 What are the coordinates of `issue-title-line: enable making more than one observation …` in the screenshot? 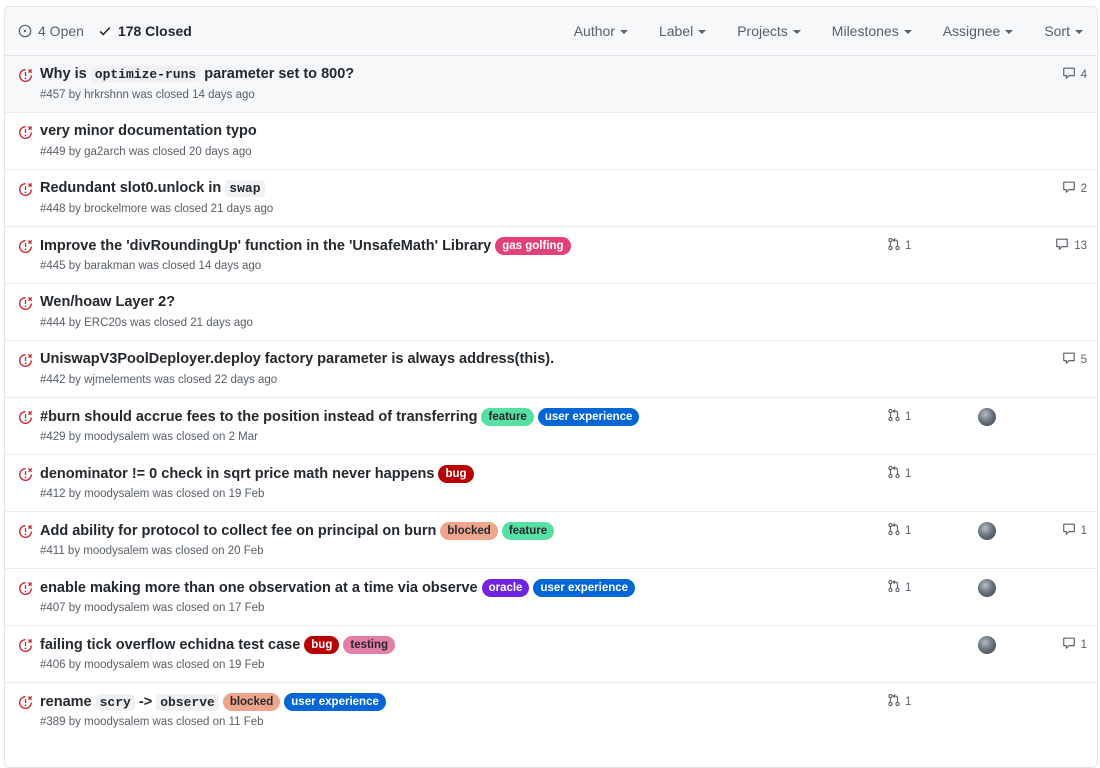 It's located at (338, 588).